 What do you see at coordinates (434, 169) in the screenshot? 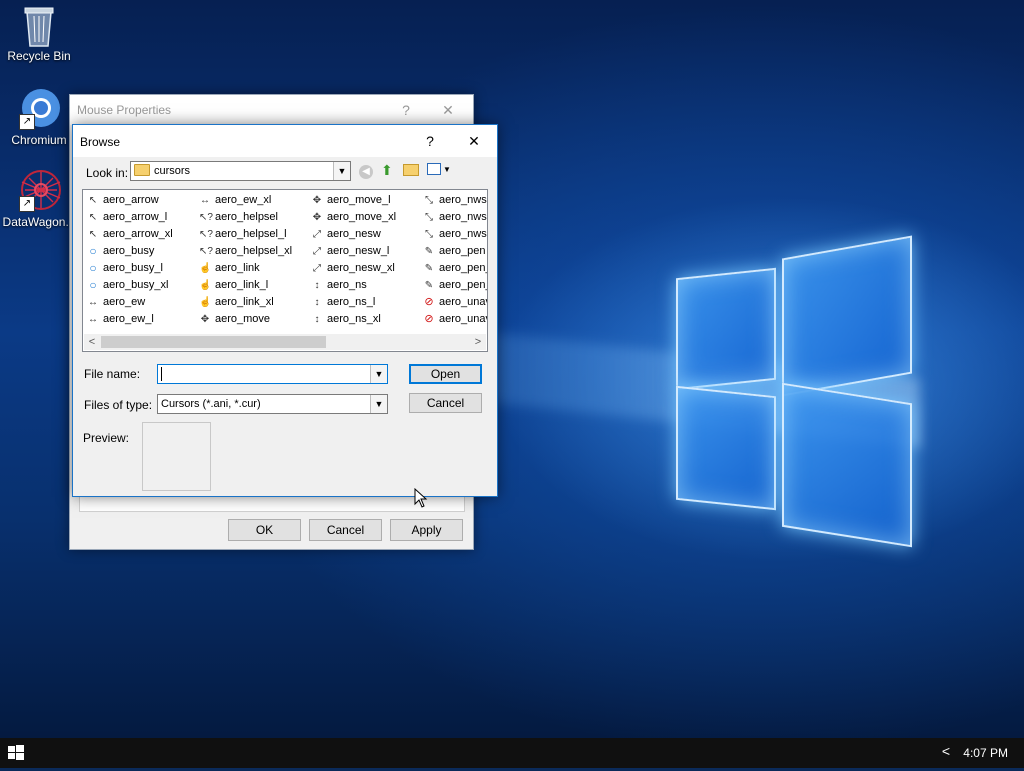
I see `view-menu-icon` at bounding box center [434, 169].